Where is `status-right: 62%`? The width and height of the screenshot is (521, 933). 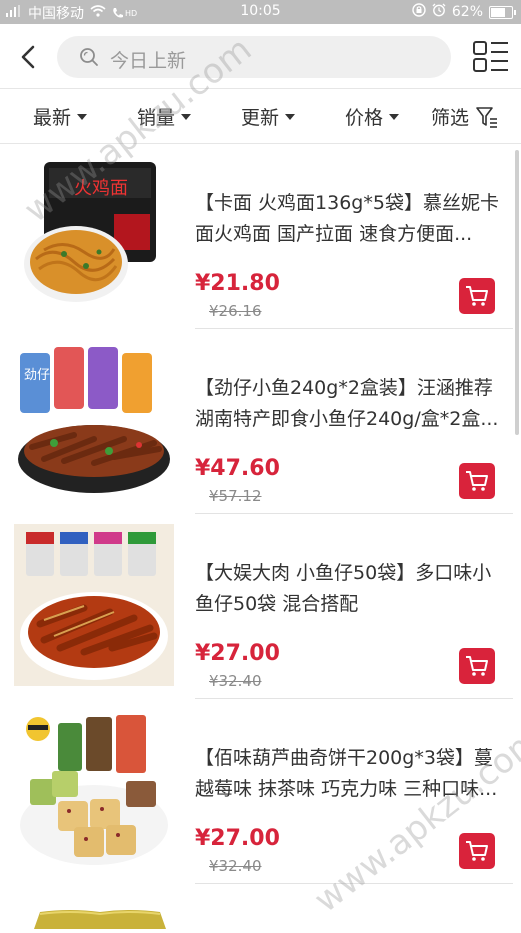
status-right: 62% is located at coordinates (464, 12).